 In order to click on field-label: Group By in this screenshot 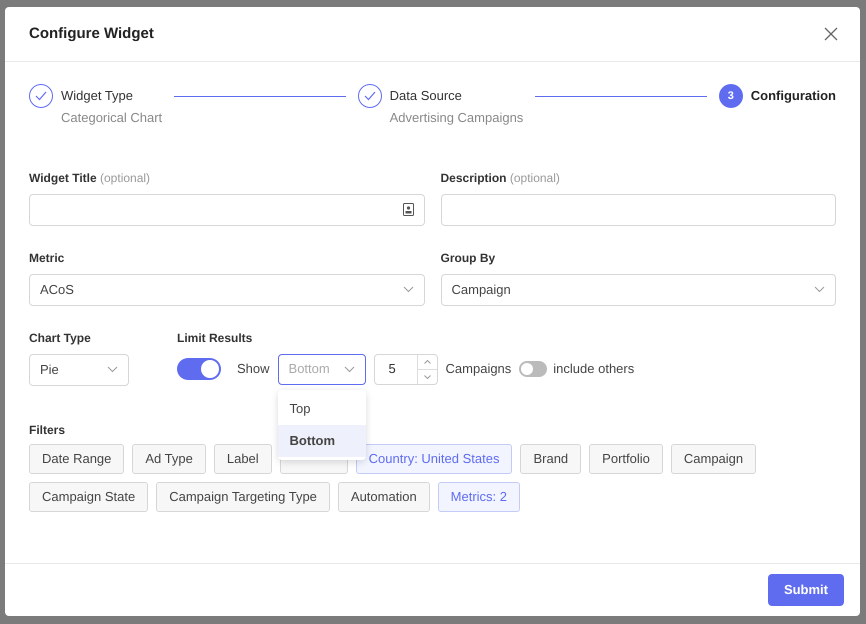, I will do `click(468, 258)`.